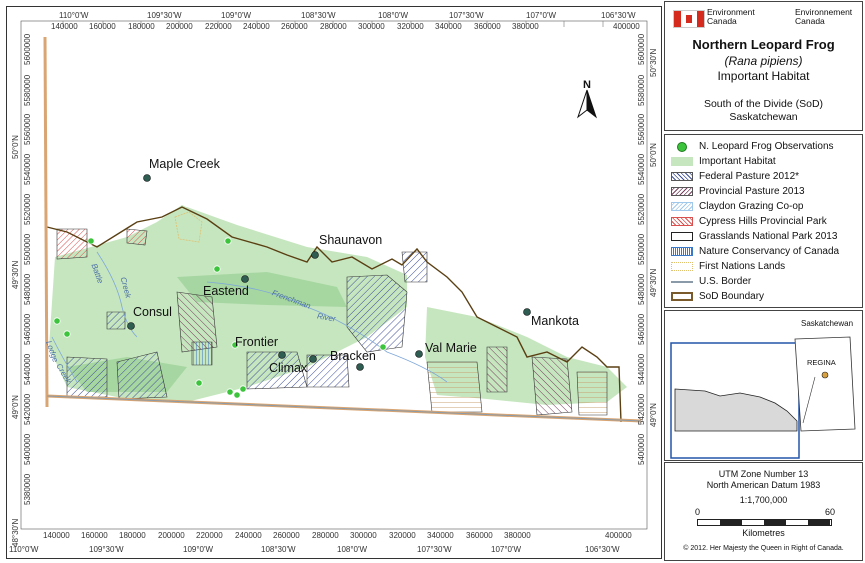 The height and width of the screenshot is (563, 865). I want to click on scale-start: 0, so click(698, 512).